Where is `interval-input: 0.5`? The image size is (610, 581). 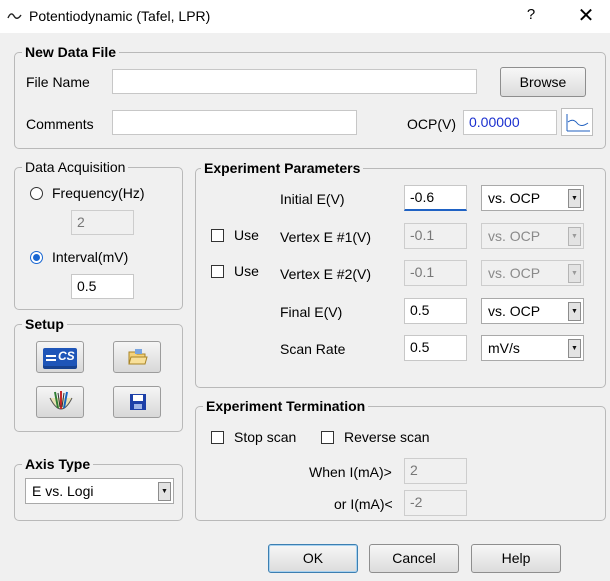
interval-input: 0.5 is located at coordinates (102, 286).